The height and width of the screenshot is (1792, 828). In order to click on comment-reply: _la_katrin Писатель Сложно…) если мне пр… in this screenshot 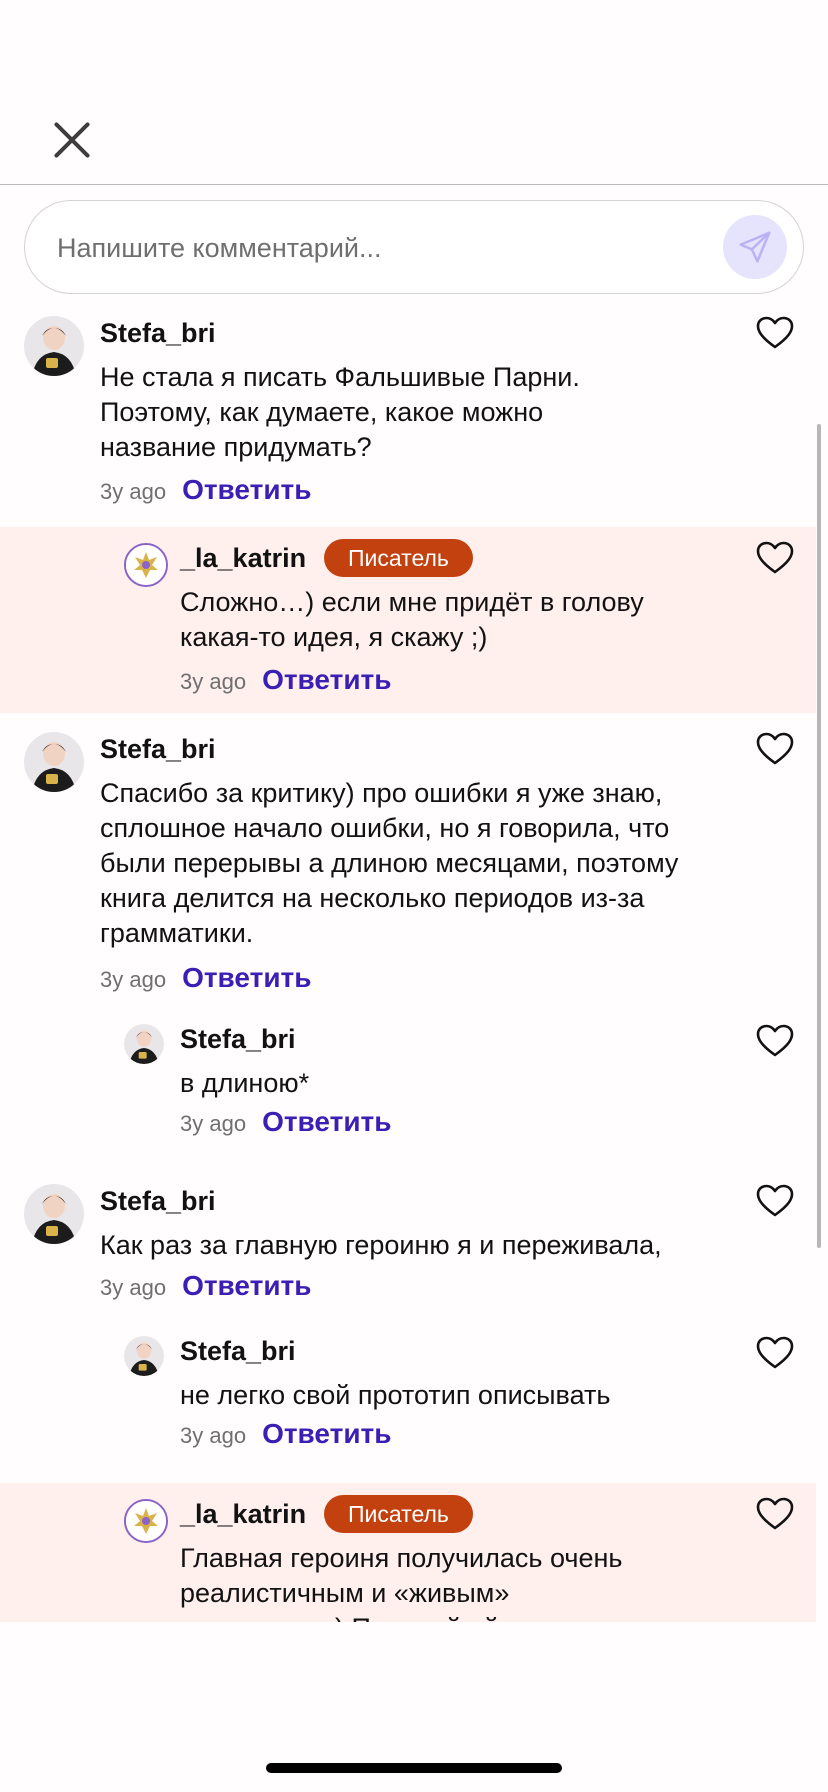, I will do `click(408, 620)`.